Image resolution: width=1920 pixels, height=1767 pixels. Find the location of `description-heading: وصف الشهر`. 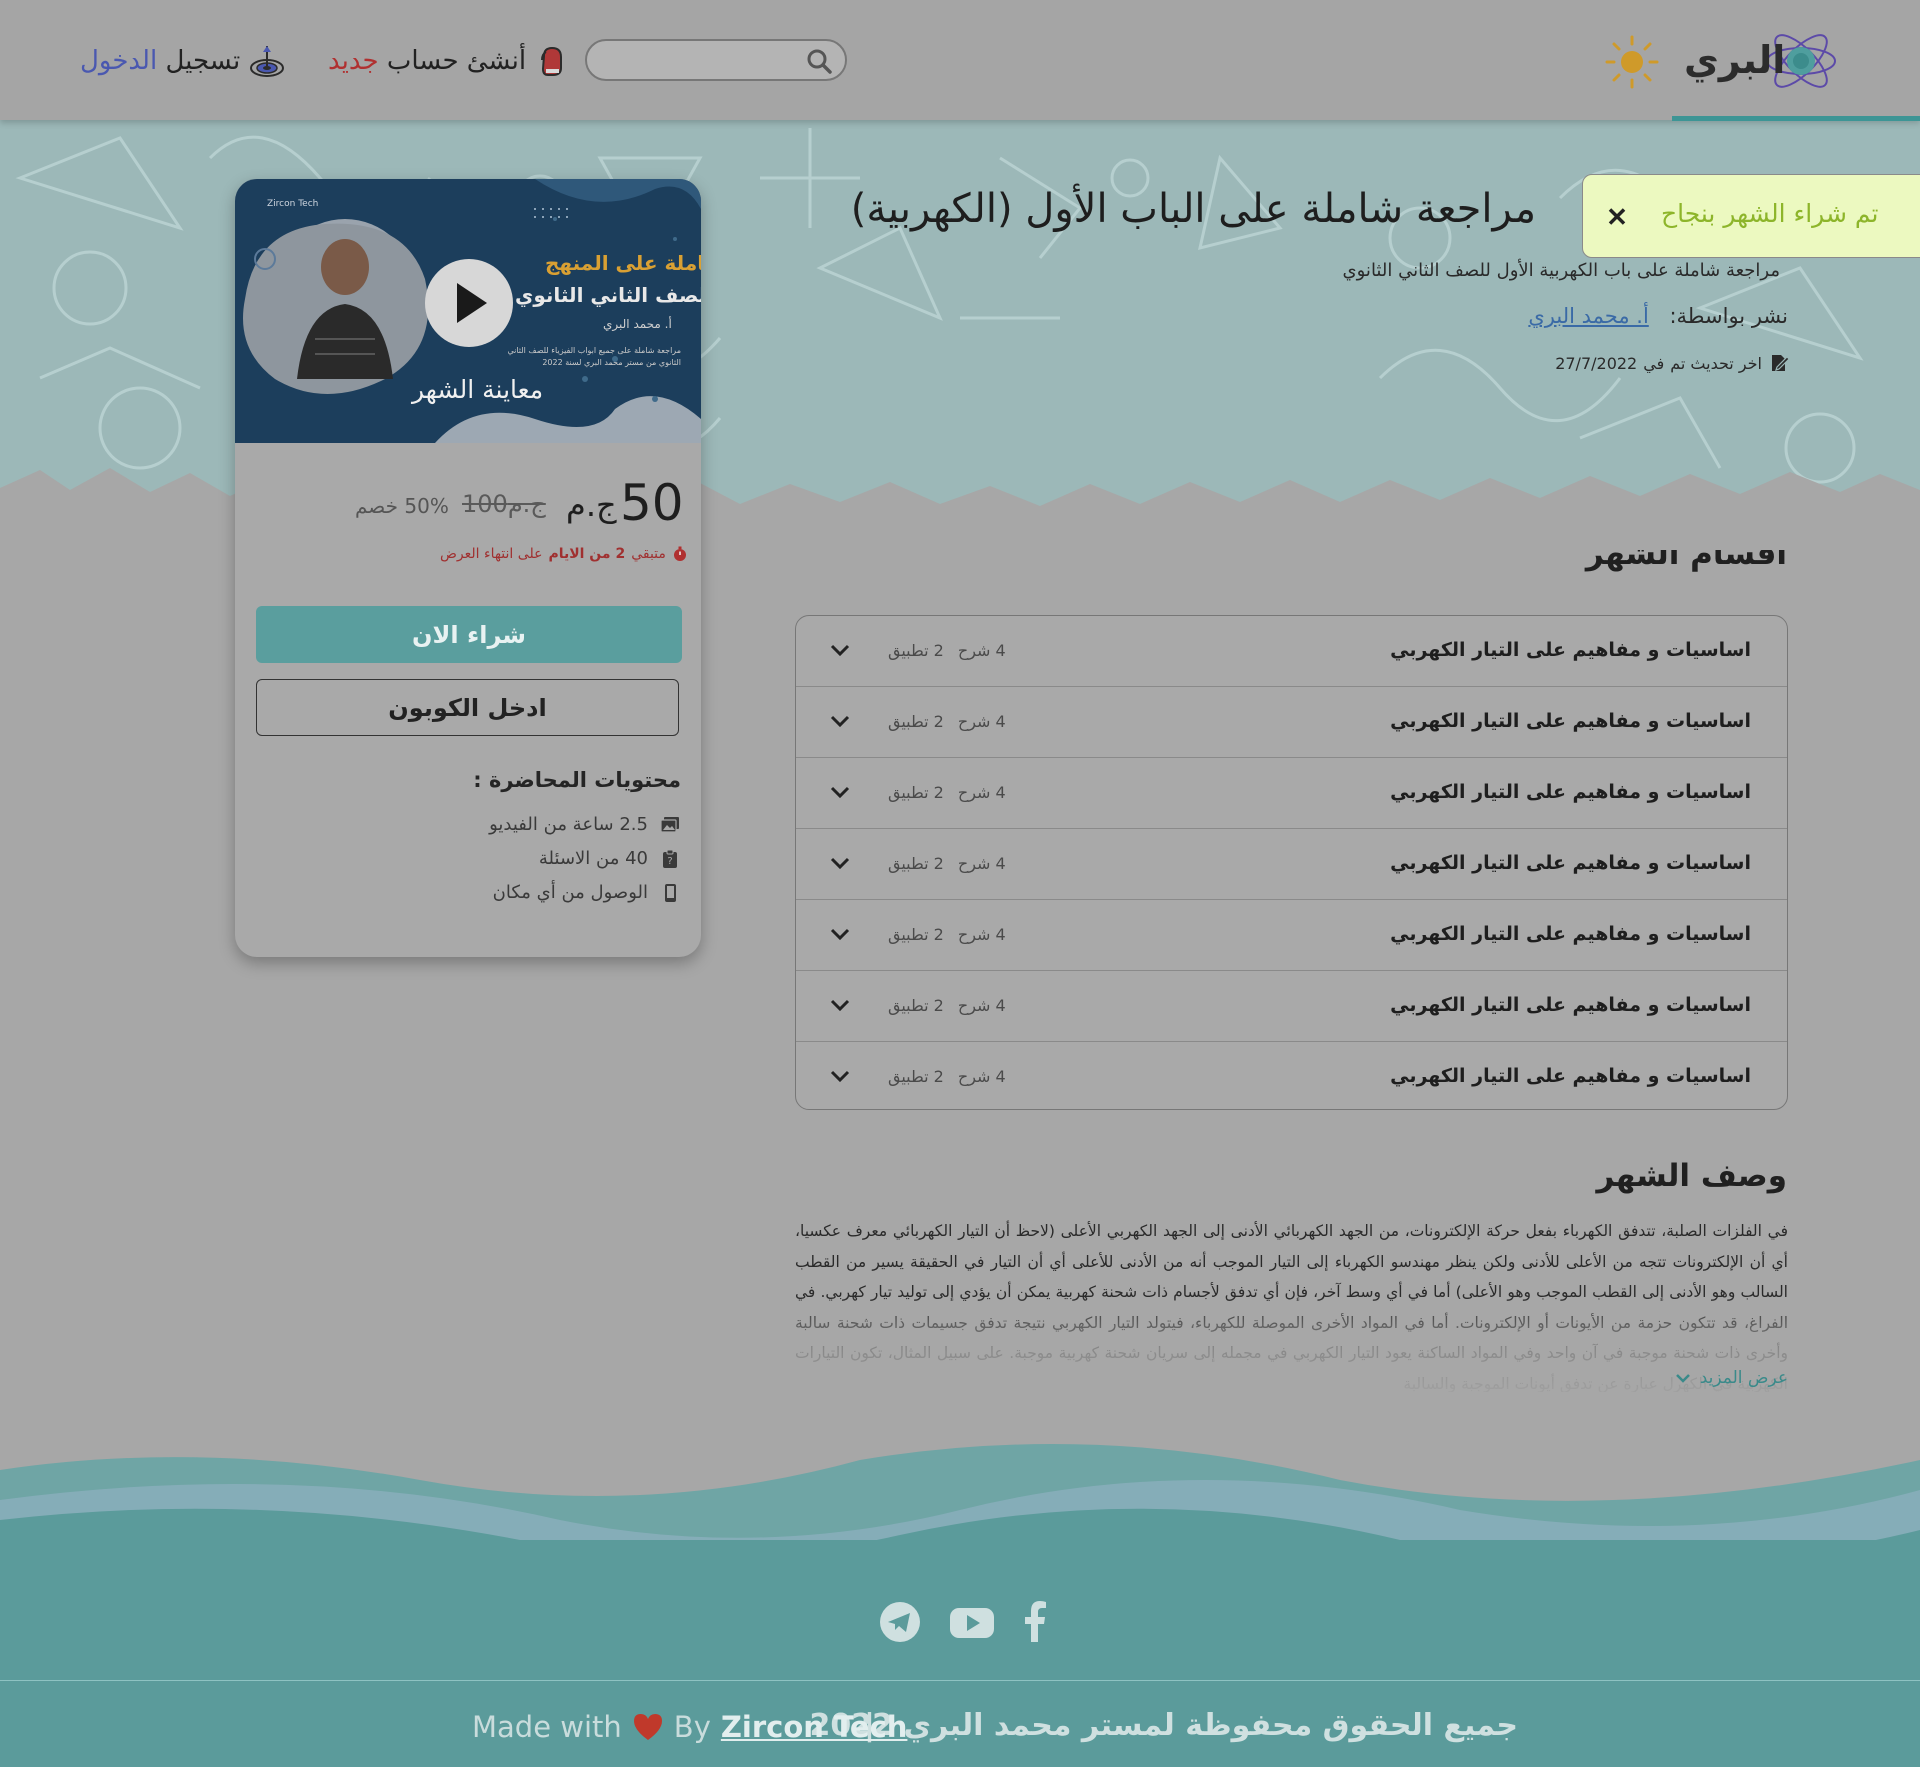

description-heading: وصف الشهر is located at coordinates (1692, 1176).